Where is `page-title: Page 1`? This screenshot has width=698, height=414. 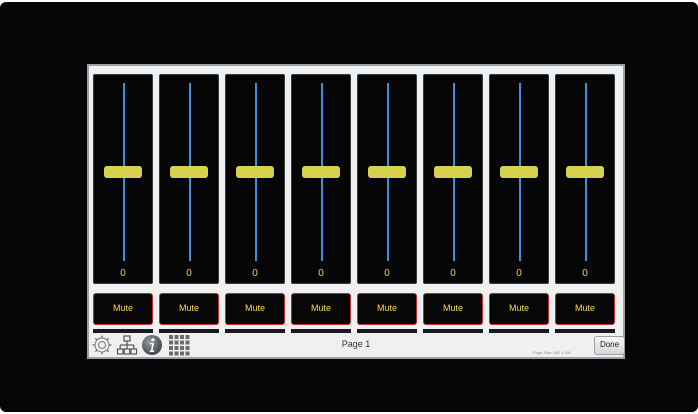 page-title: Page 1 is located at coordinates (356, 344).